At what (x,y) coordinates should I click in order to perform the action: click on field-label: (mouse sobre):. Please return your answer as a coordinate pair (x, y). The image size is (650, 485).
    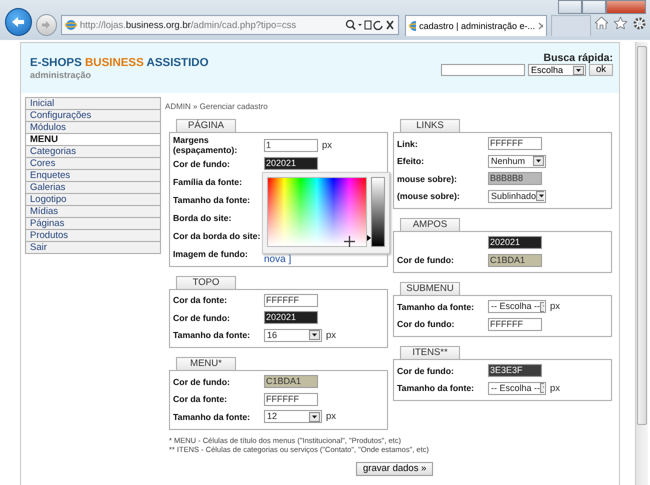
    Looking at the image, I should click on (429, 196).